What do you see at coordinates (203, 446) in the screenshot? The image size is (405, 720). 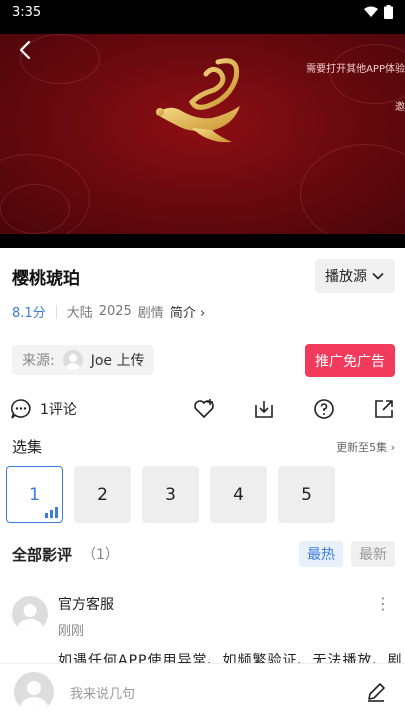 I see `episodes-header: 选集 更新至5集 ›` at bounding box center [203, 446].